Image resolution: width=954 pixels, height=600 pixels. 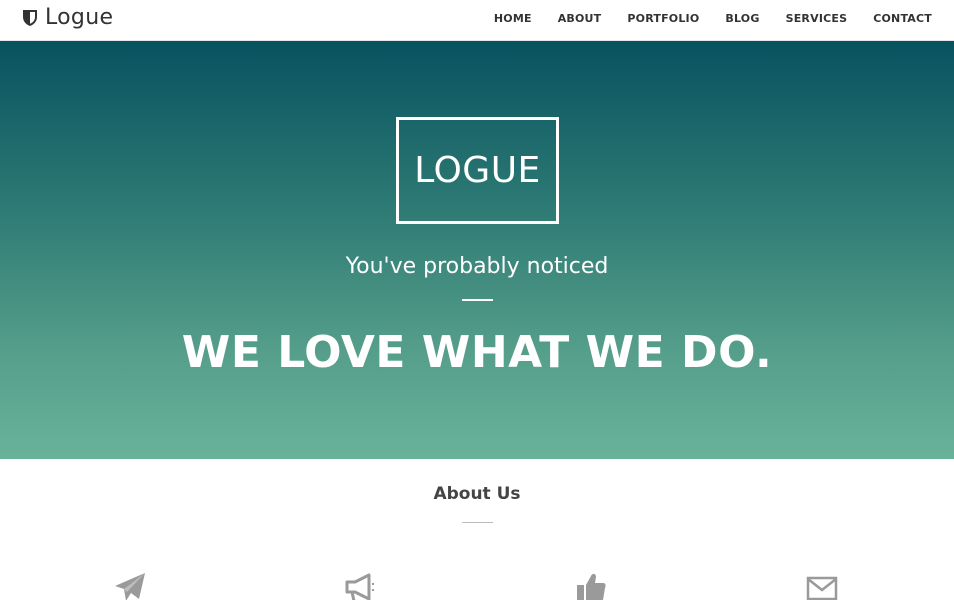 I want to click on thumbs-up-icon, so click(x=591, y=586).